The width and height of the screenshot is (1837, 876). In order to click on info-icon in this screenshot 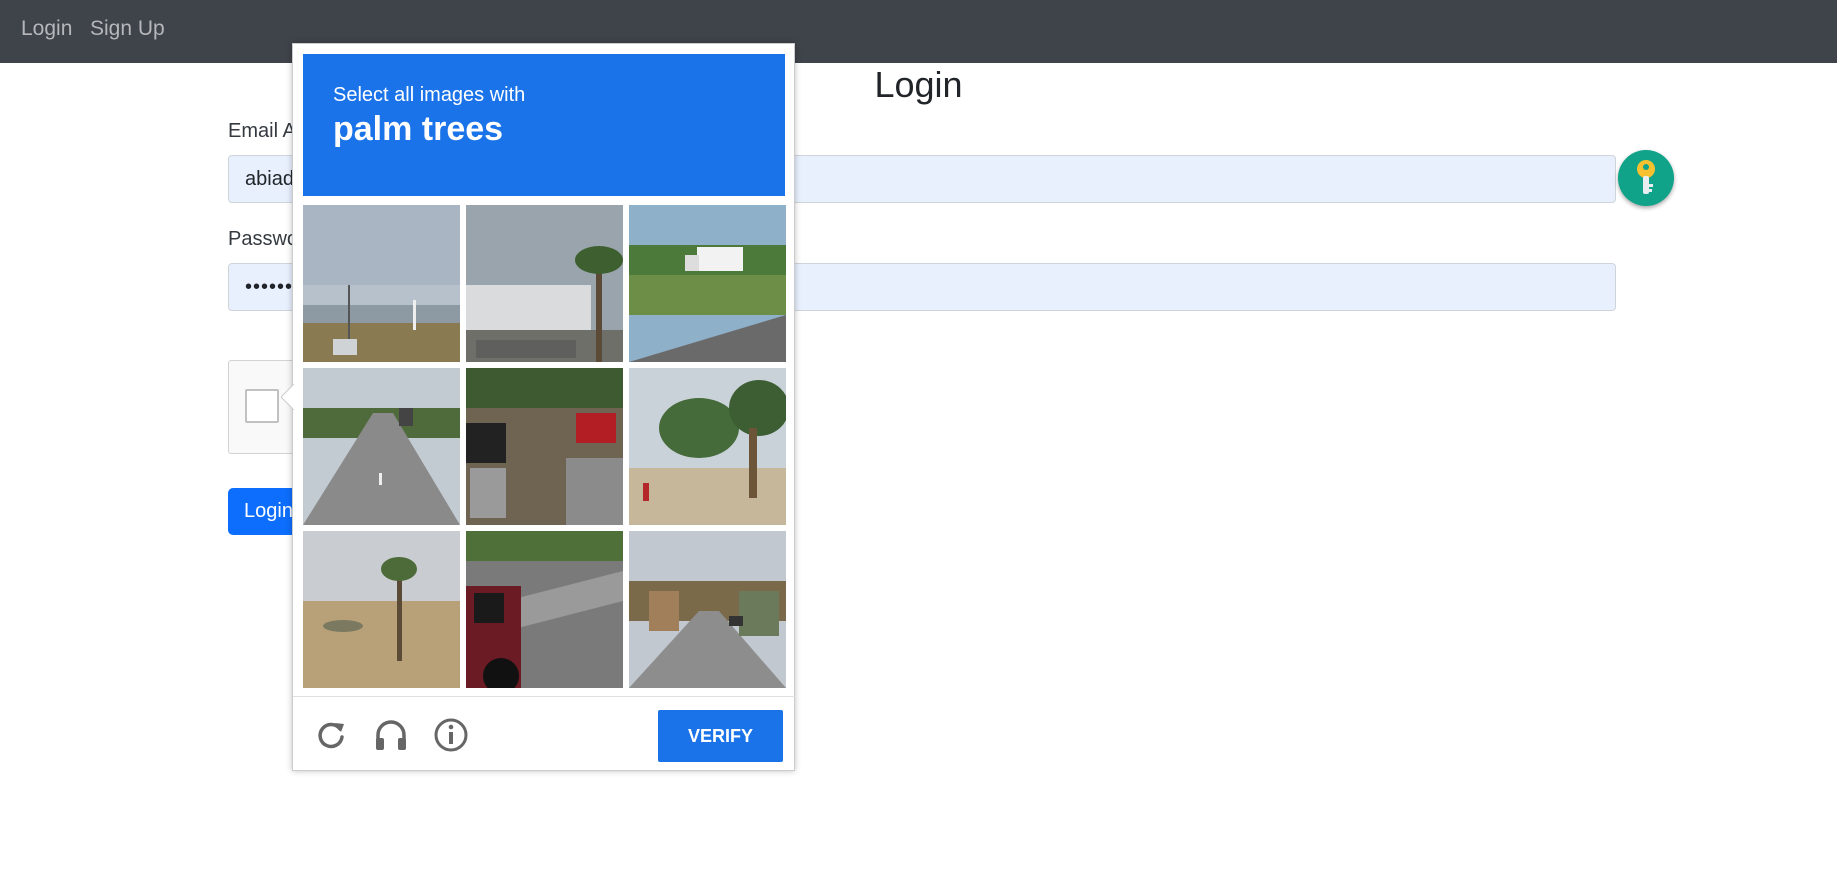, I will do `click(451, 735)`.